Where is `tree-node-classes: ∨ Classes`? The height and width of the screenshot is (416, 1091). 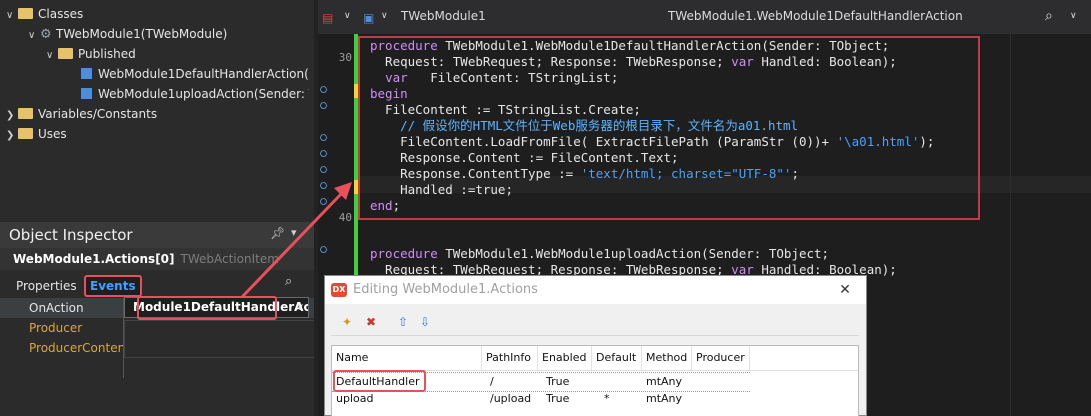 tree-node-classes: ∨ Classes is located at coordinates (44, 14).